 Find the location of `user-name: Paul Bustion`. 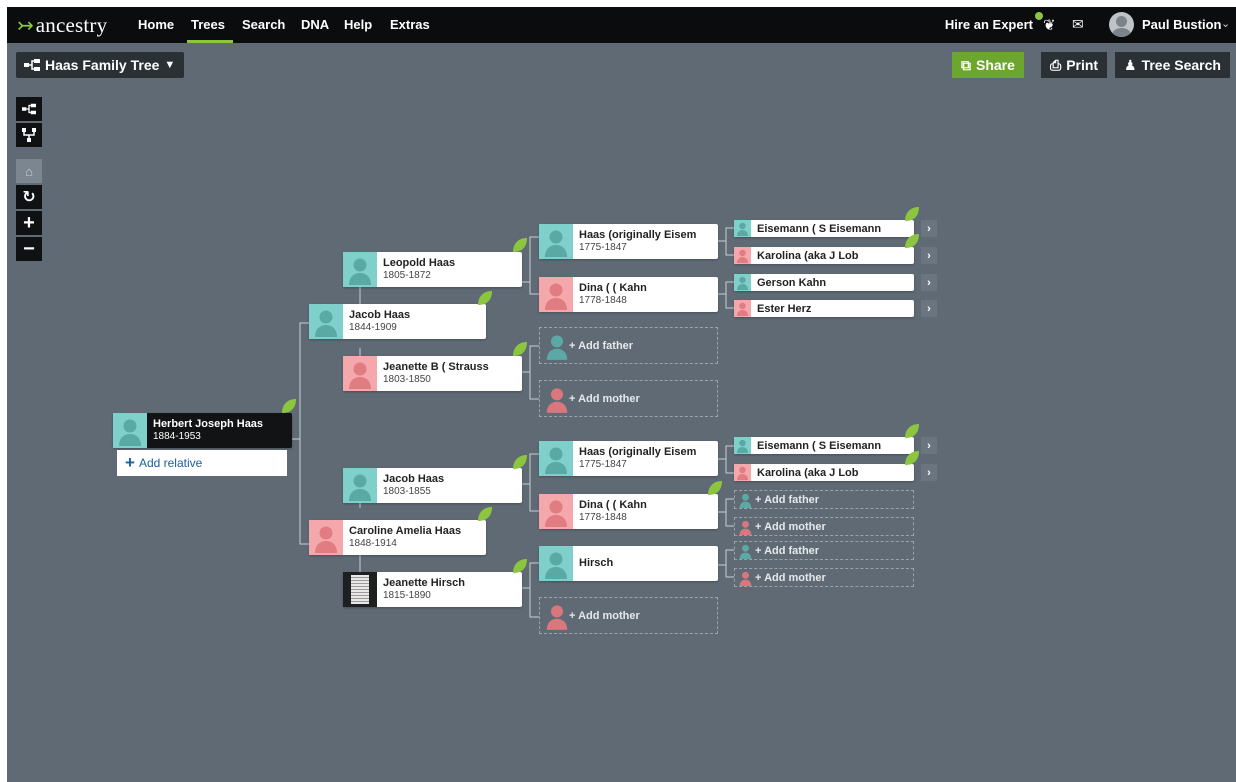

user-name: Paul Bustion is located at coordinates (1181, 24).